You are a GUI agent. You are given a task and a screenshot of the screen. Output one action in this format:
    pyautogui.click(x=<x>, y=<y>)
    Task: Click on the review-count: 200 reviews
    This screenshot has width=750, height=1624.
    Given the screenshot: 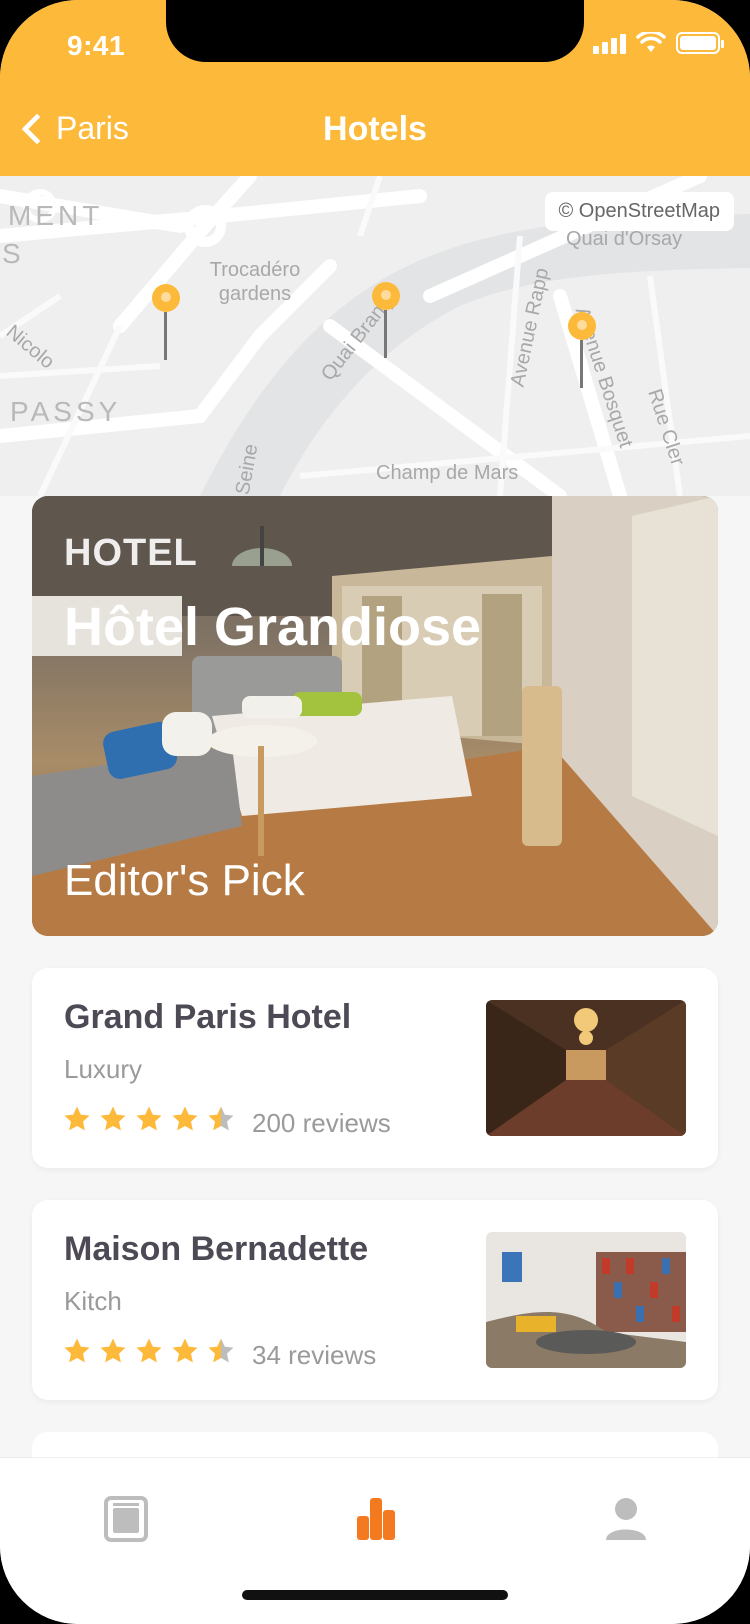 What is the action you would take?
    pyautogui.click(x=321, y=1123)
    